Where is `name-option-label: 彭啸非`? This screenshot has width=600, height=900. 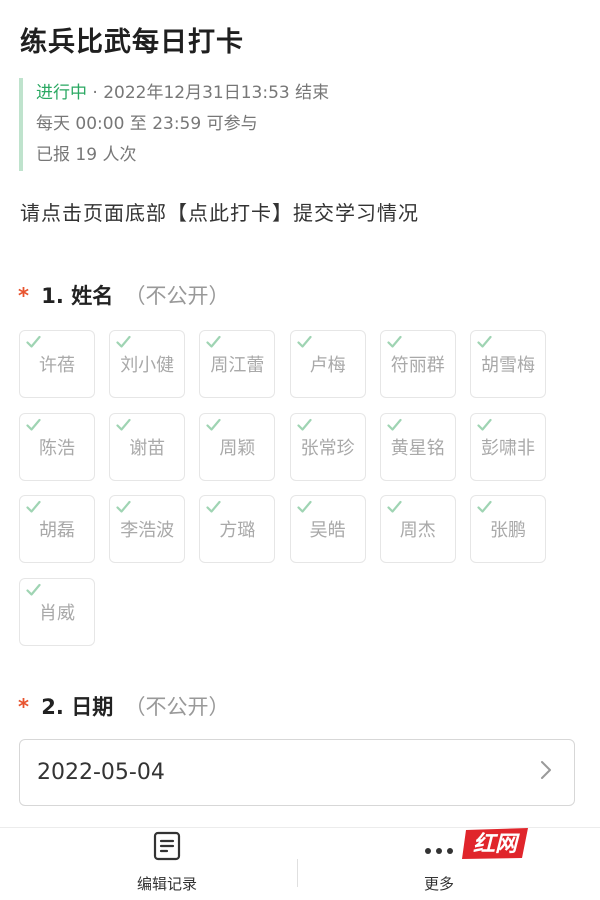 name-option-label: 彭啸非 is located at coordinates (508, 448).